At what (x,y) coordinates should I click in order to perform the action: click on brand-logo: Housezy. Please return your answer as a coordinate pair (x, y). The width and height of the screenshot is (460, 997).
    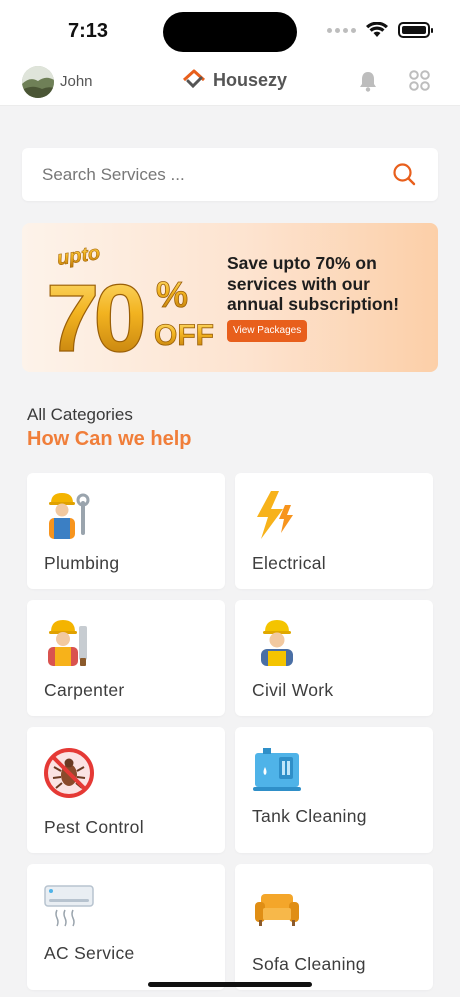
    Looking at the image, I should click on (234, 80).